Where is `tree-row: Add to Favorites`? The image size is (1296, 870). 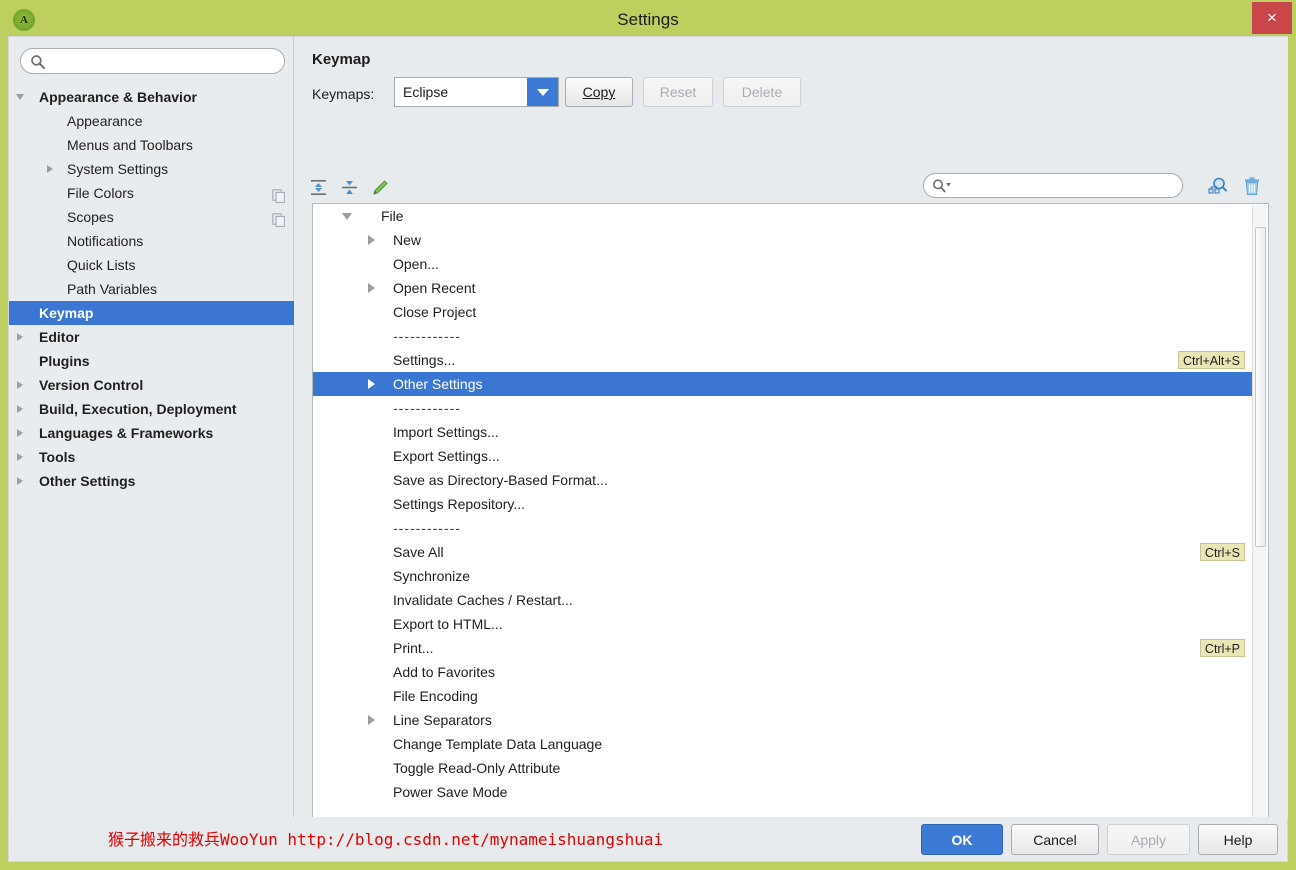 tree-row: Add to Favorites is located at coordinates (783, 672).